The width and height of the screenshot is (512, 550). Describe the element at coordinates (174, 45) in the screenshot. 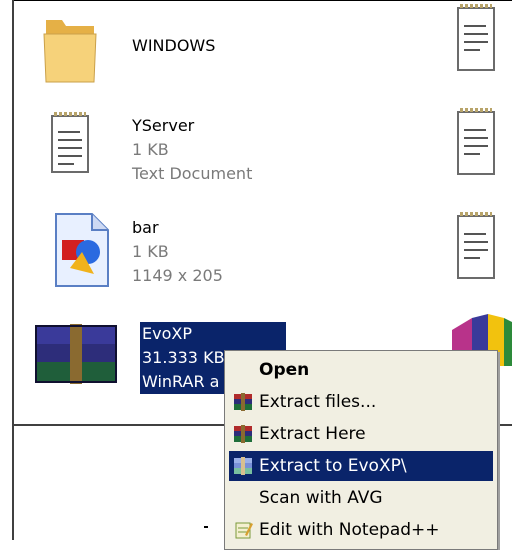

I see `file-name: WINDOWS` at that location.